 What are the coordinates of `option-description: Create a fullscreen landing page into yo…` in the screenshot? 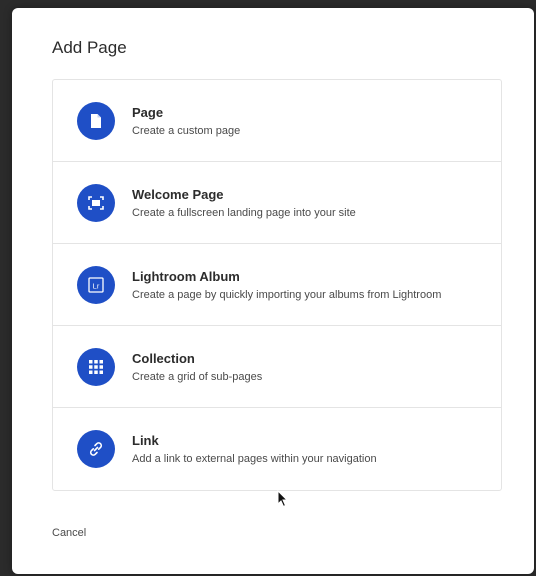 It's located at (244, 213).